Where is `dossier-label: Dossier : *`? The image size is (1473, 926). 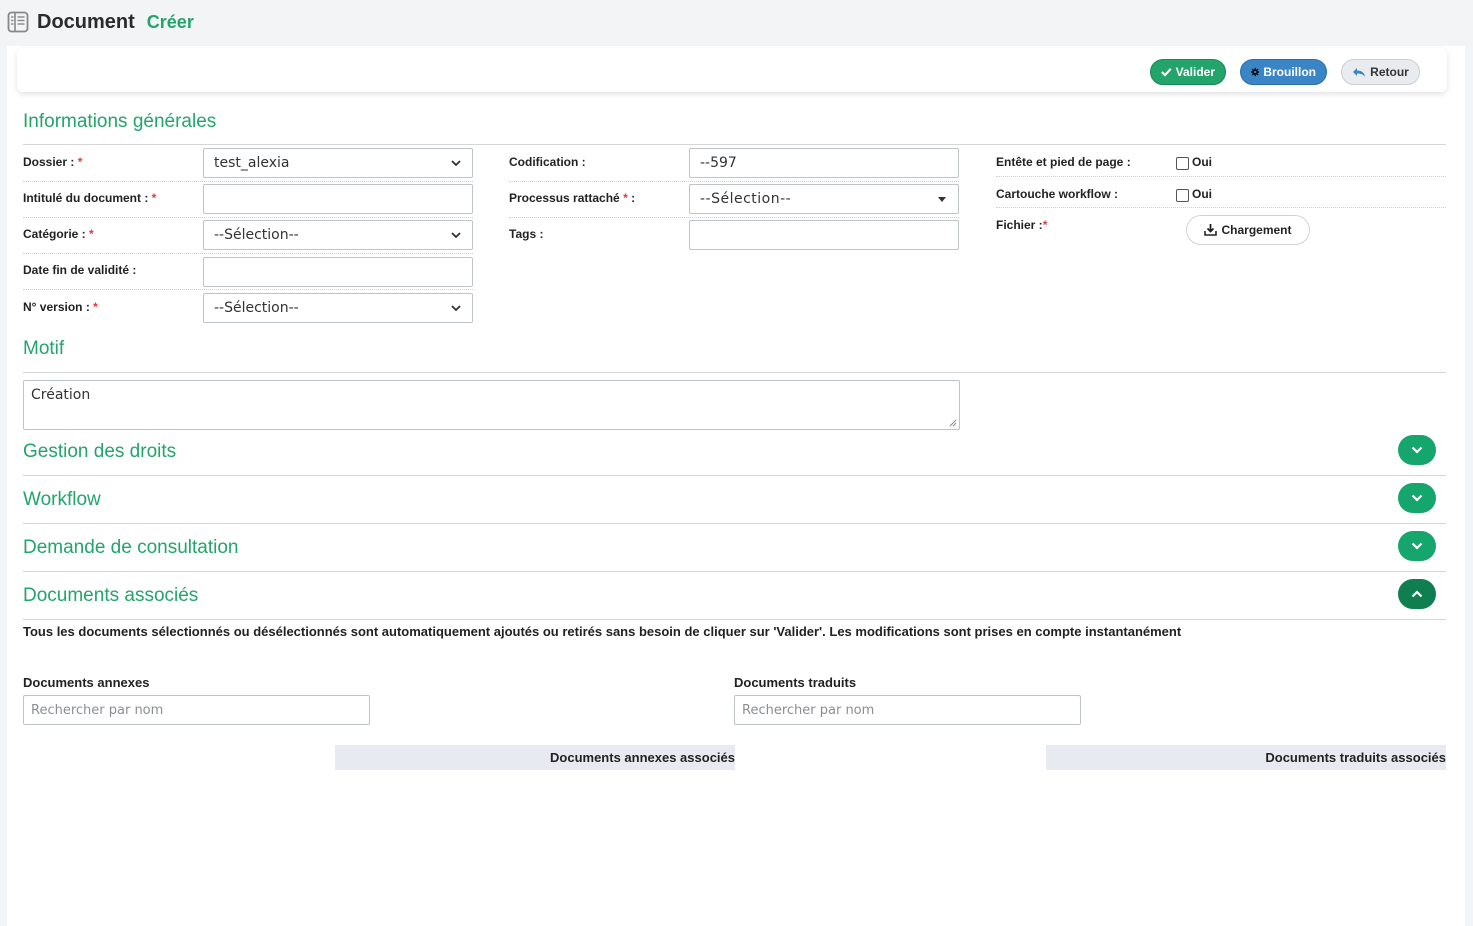
dossier-label: Dossier : * is located at coordinates (53, 162).